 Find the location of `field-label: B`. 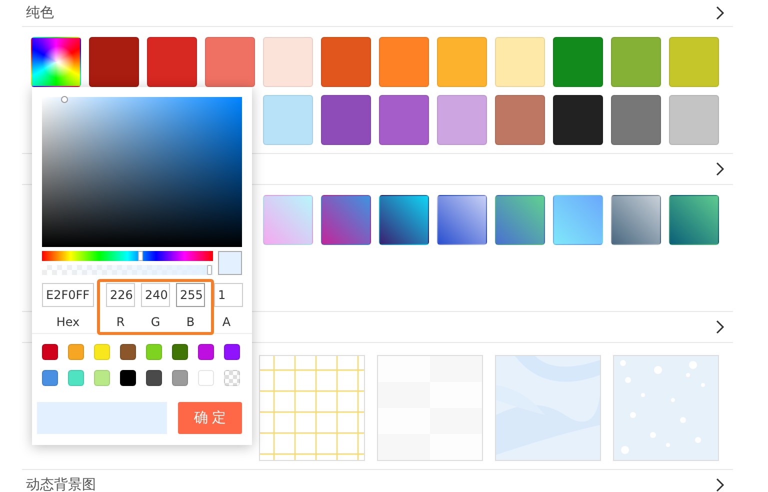

field-label: B is located at coordinates (190, 322).